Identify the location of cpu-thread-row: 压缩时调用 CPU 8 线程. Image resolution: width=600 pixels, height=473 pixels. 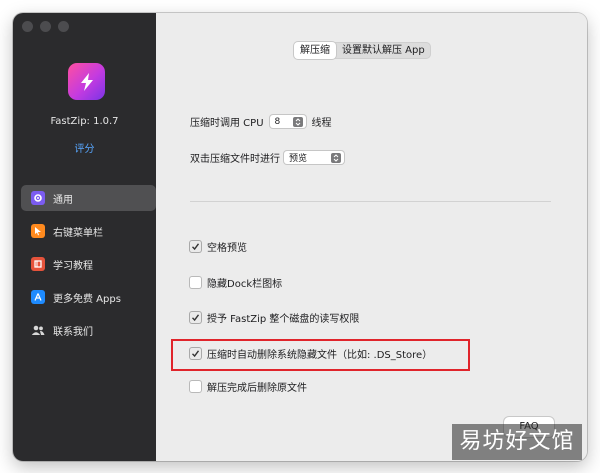
(261, 121).